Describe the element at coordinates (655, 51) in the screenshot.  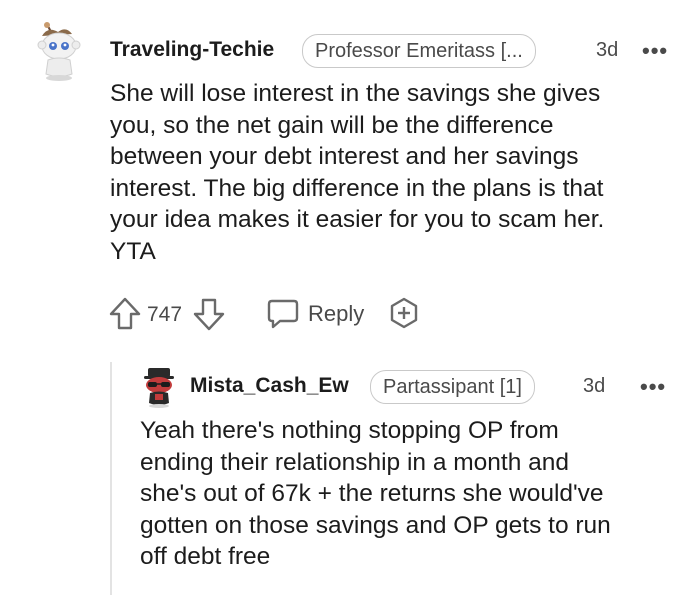
I see `comment-more-icon: •••` at that location.